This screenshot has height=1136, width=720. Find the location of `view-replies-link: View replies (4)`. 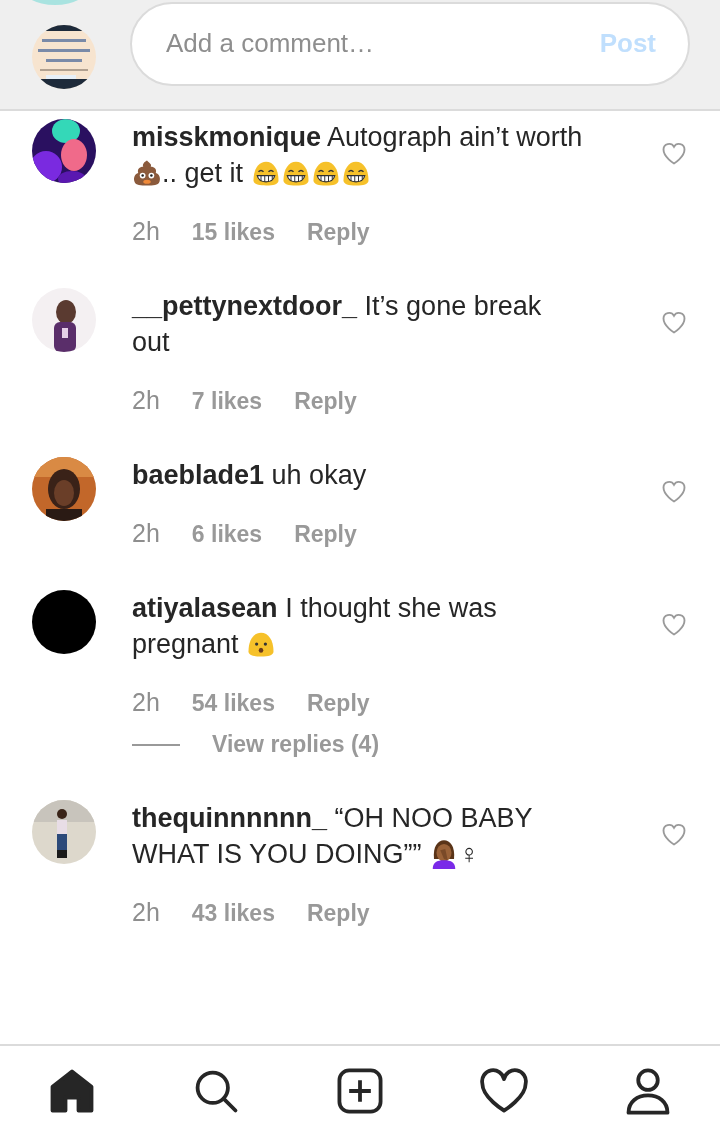

view-replies-link: View replies (4) is located at coordinates (296, 744).